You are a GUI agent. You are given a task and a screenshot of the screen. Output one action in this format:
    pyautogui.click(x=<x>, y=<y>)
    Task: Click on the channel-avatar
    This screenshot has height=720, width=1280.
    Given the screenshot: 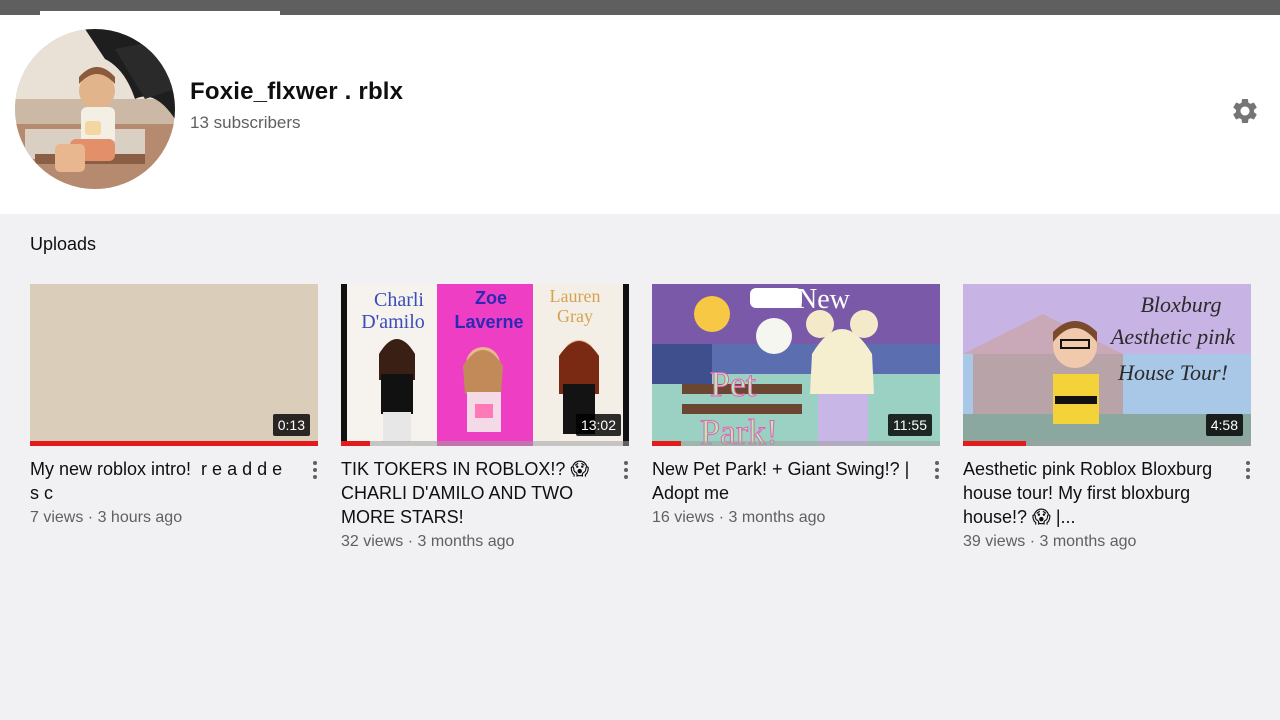 What is the action you would take?
    pyautogui.click(x=95, y=109)
    